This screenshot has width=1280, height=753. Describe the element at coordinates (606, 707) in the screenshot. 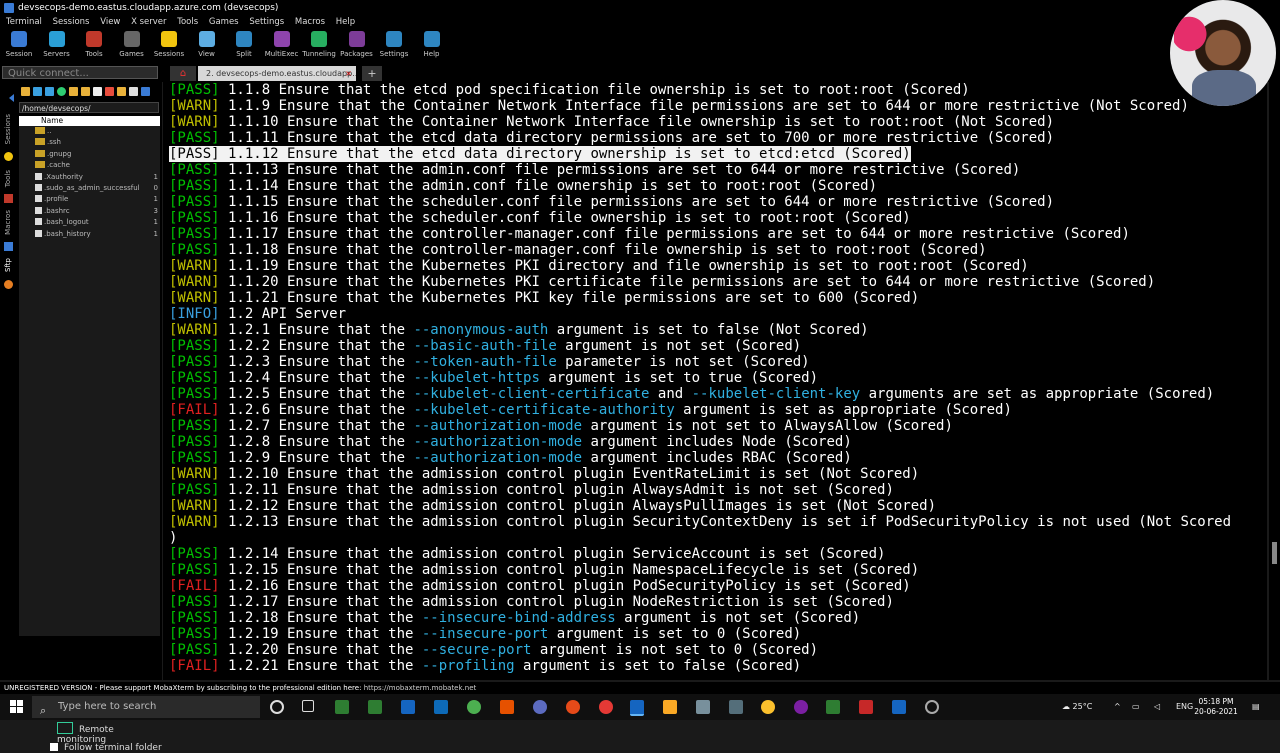

I see `app-icon-red` at that location.